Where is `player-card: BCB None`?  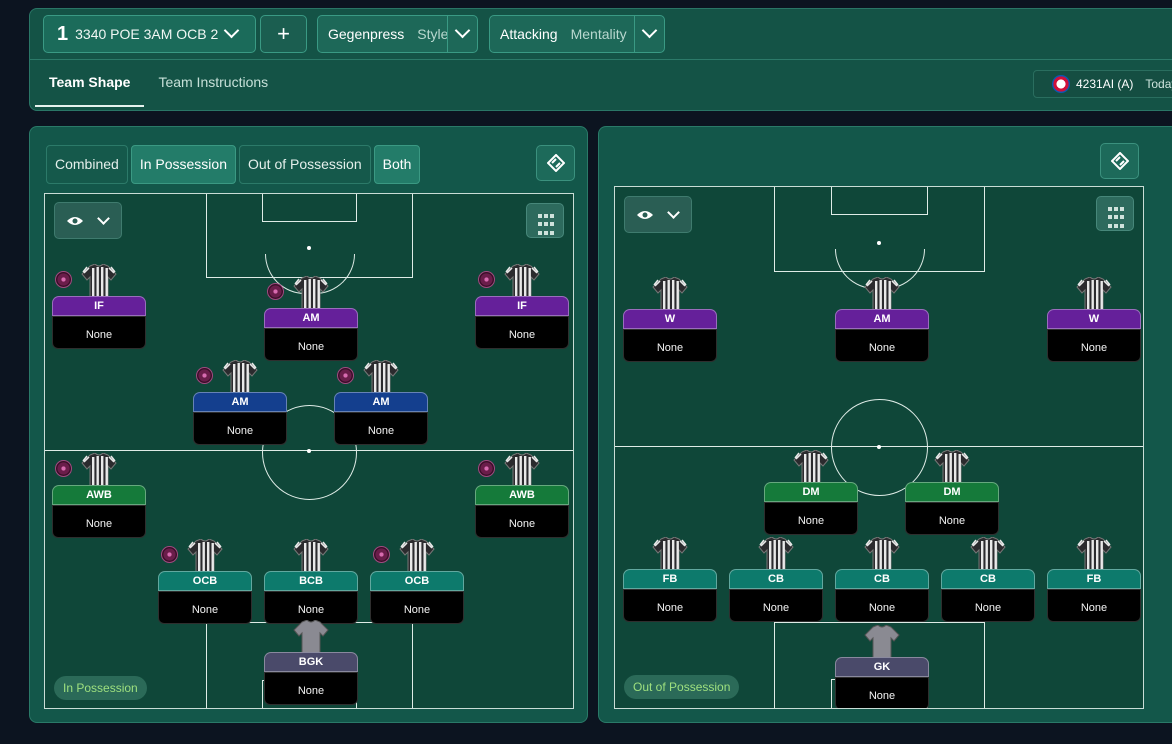 player-card: BCB None is located at coordinates (311, 582).